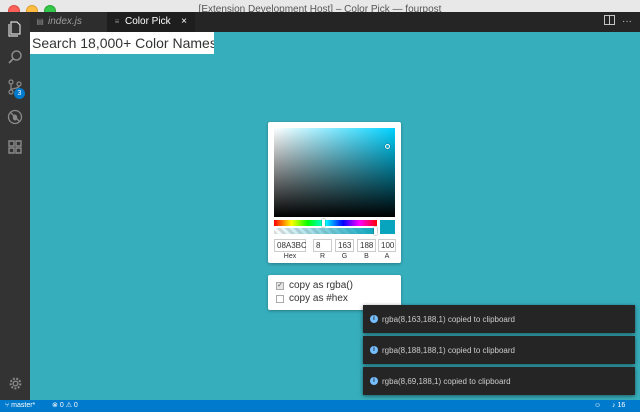  I want to click on problems-status: ⊗ 0 ⚠ 0, so click(65, 406).